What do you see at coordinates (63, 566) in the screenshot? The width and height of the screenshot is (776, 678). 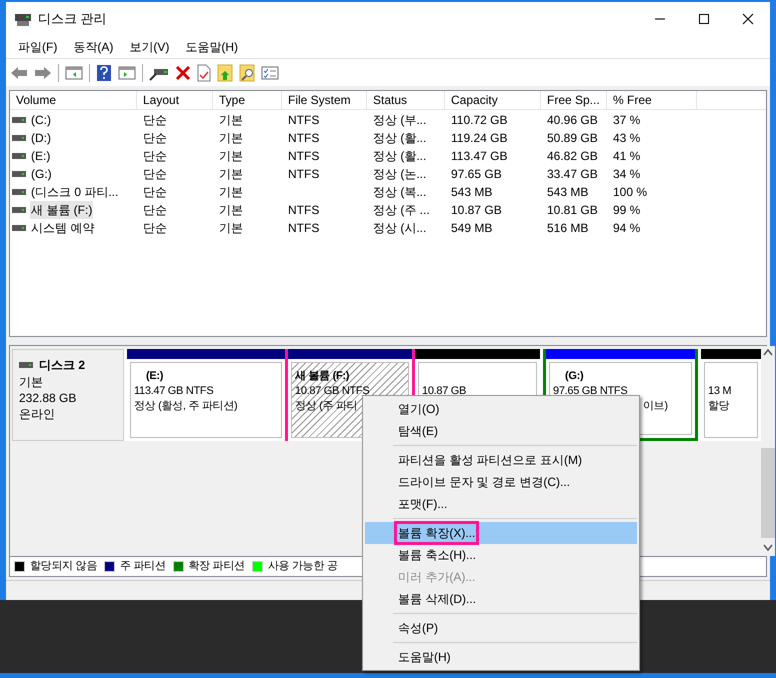 I see `legend-label: 할당되지 않음` at bounding box center [63, 566].